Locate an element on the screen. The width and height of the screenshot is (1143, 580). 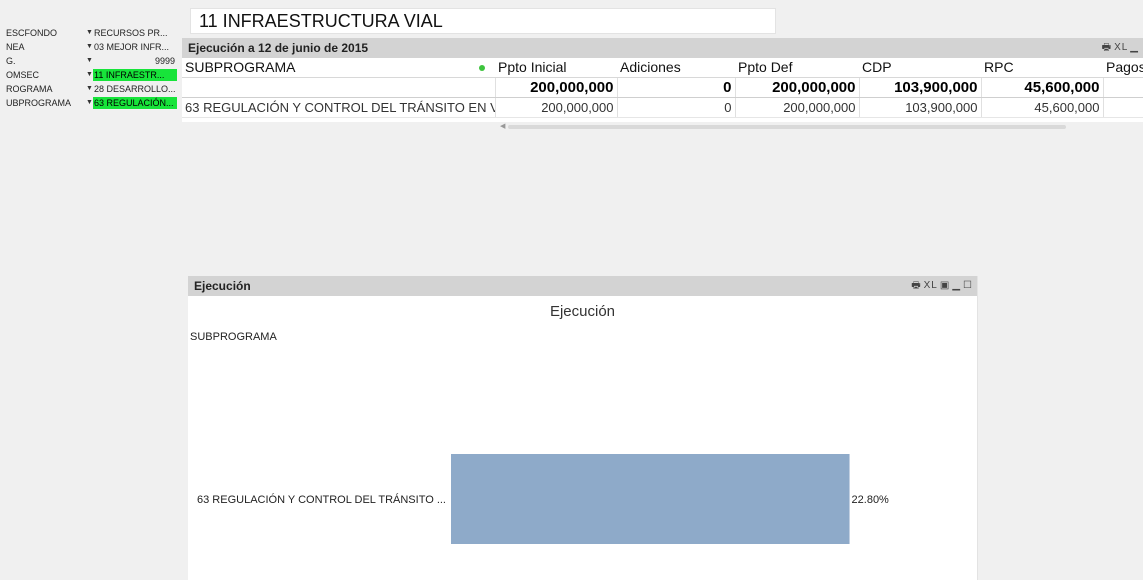
column-header-label: Ppto Inicial is located at coordinates (532, 67).